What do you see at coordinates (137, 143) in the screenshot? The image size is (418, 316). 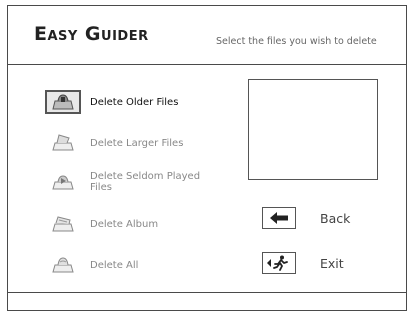 I see `menu-item-label: Delete Larger Files` at bounding box center [137, 143].